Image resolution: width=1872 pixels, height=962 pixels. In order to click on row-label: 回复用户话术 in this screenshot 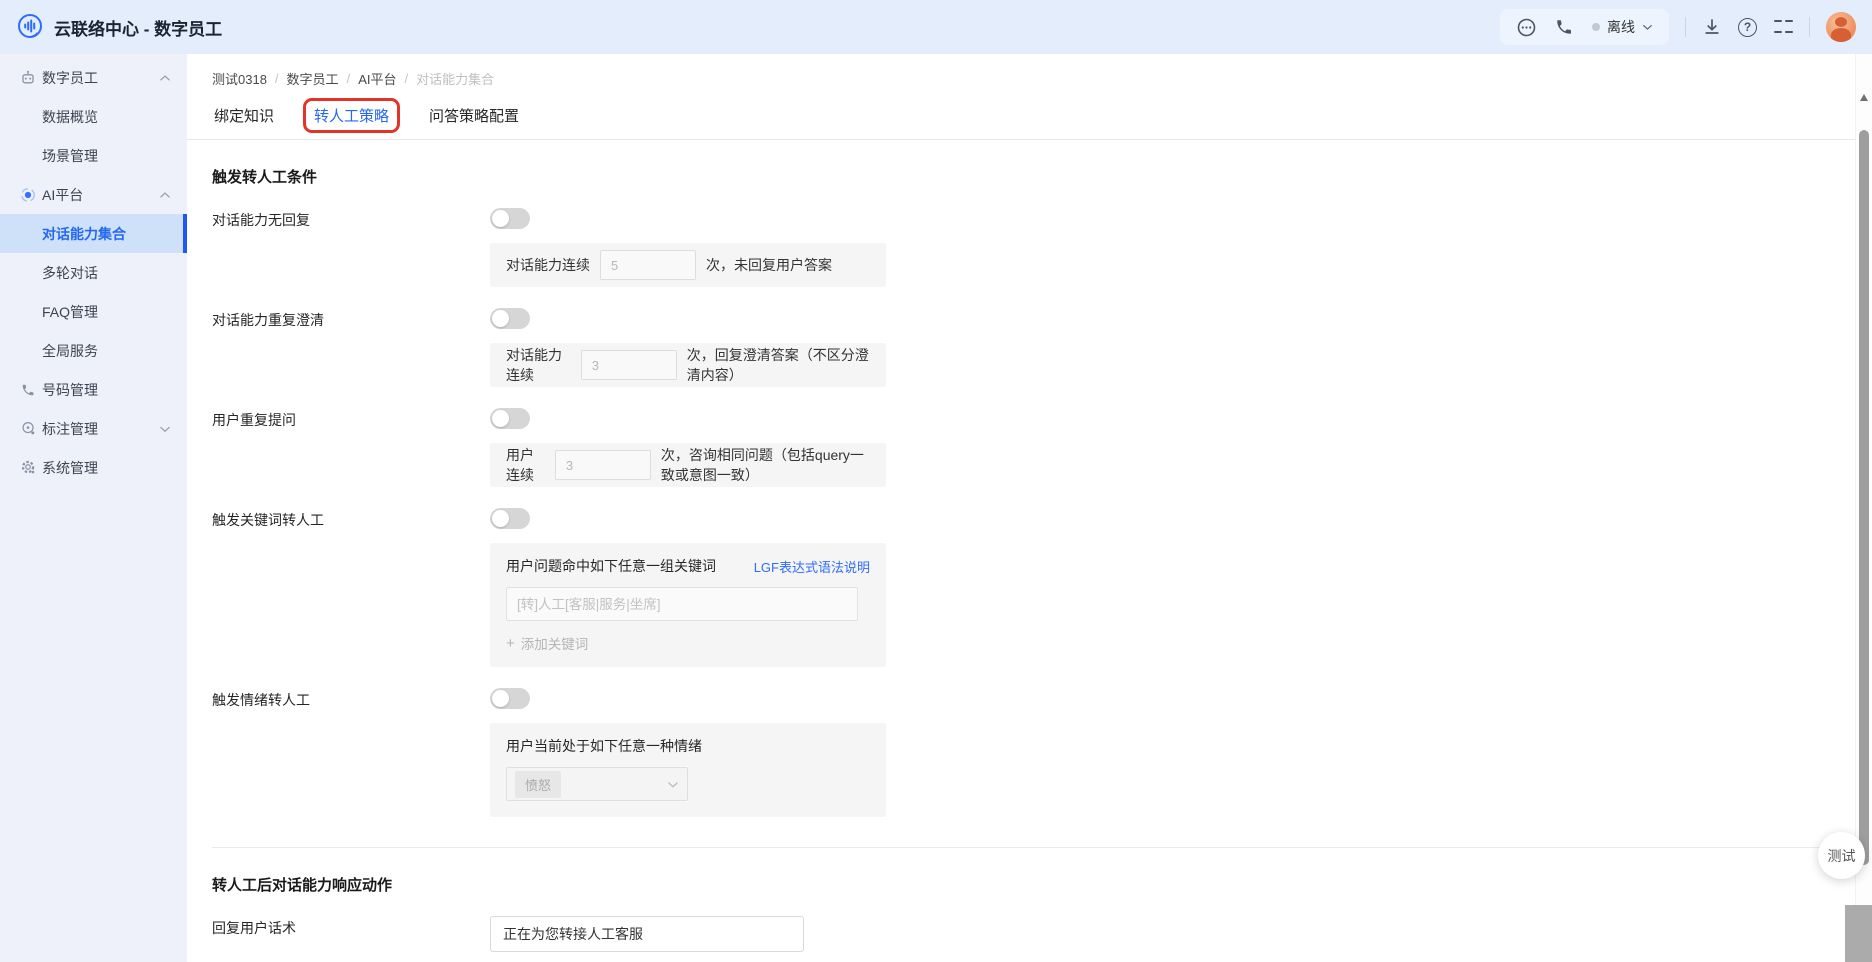, I will do `click(254, 928)`.